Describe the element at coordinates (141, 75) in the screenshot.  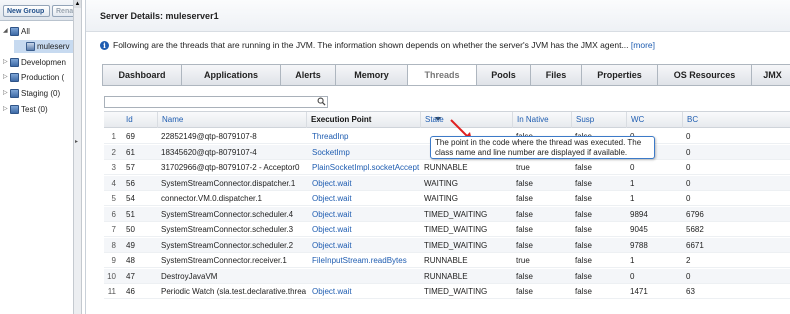
I see `tab-dashboard: Dashboard` at that location.